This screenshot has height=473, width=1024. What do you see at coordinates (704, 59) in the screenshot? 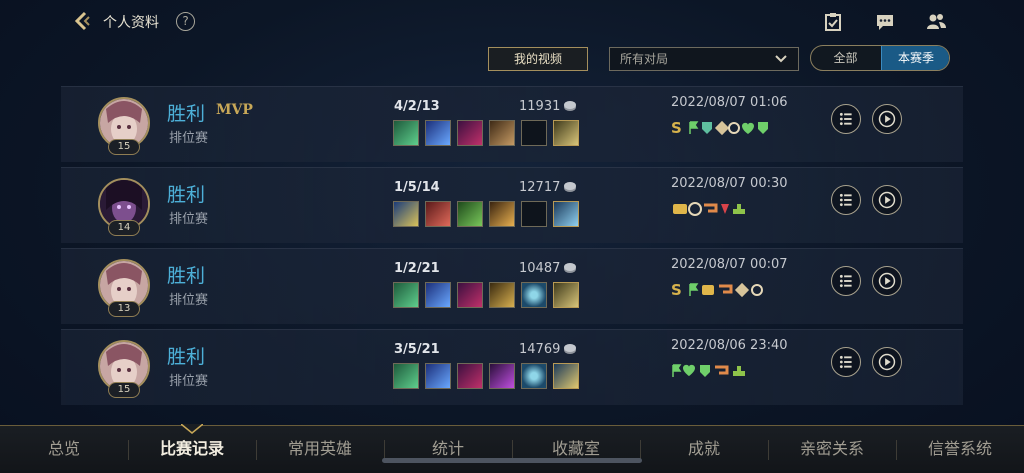
I see `match-filter-dropdown: 所有对局` at bounding box center [704, 59].